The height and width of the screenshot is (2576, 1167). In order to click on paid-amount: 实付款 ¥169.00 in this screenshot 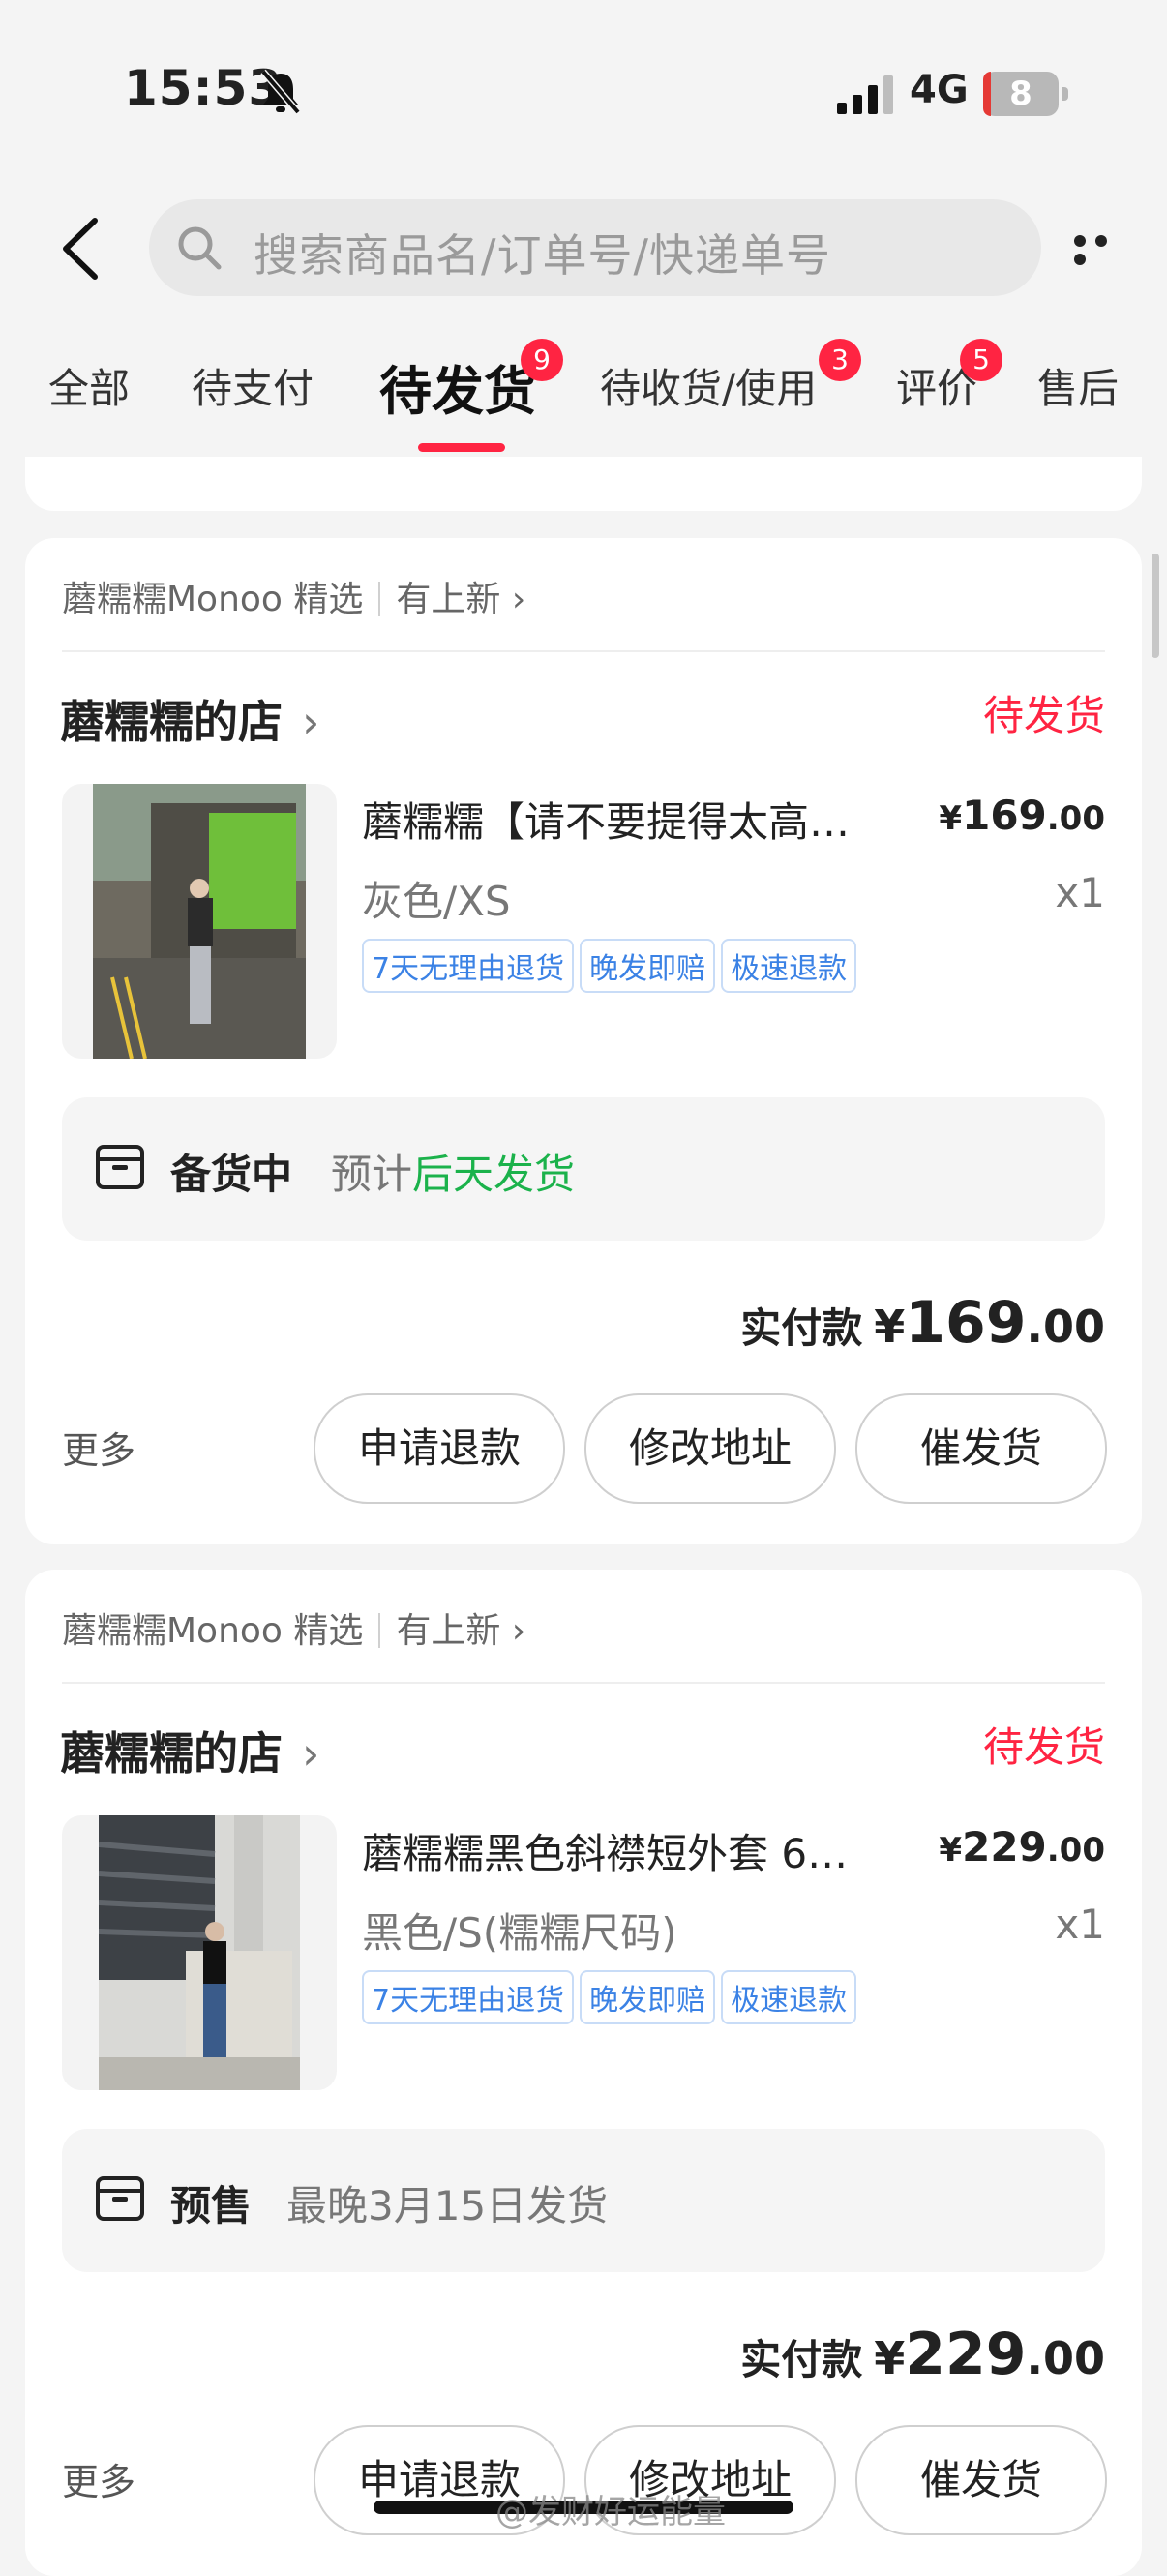, I will do `click(922, 1323)`.